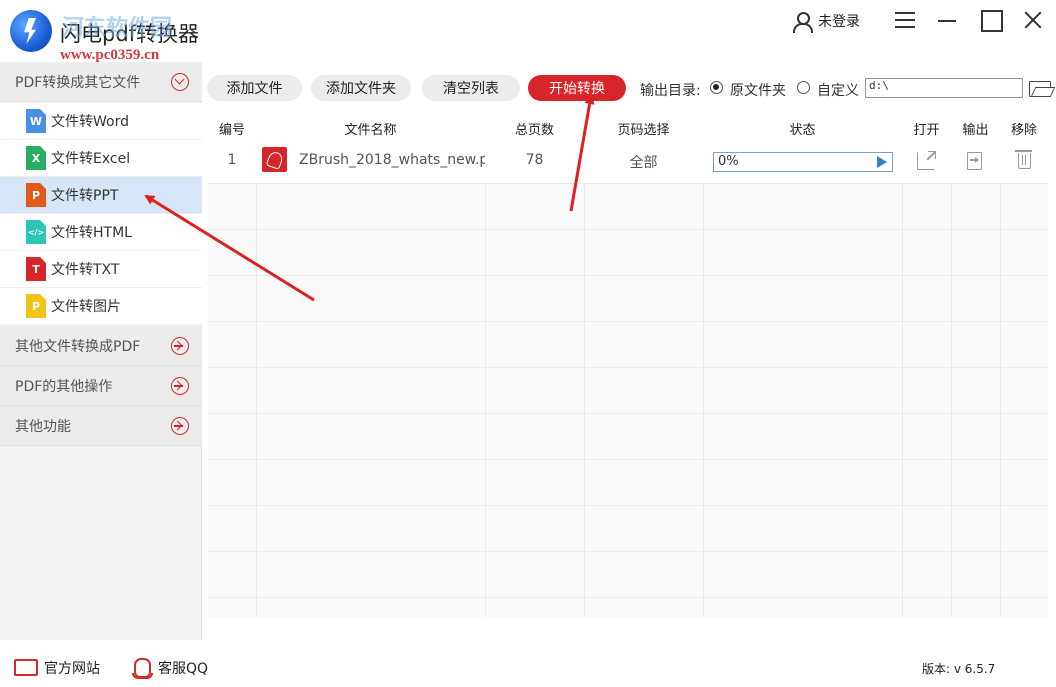 The height and width of the screenshot is (687, 1056). Describe the element at coordinates (1040, 88) in the screenshot. I see `folder-open-icon` at that location.